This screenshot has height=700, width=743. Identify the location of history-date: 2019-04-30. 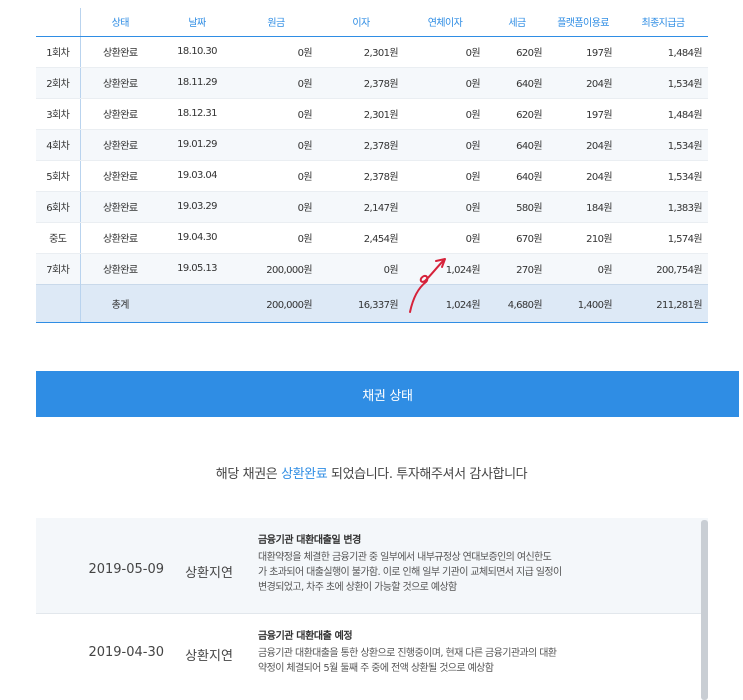
(126, 652).